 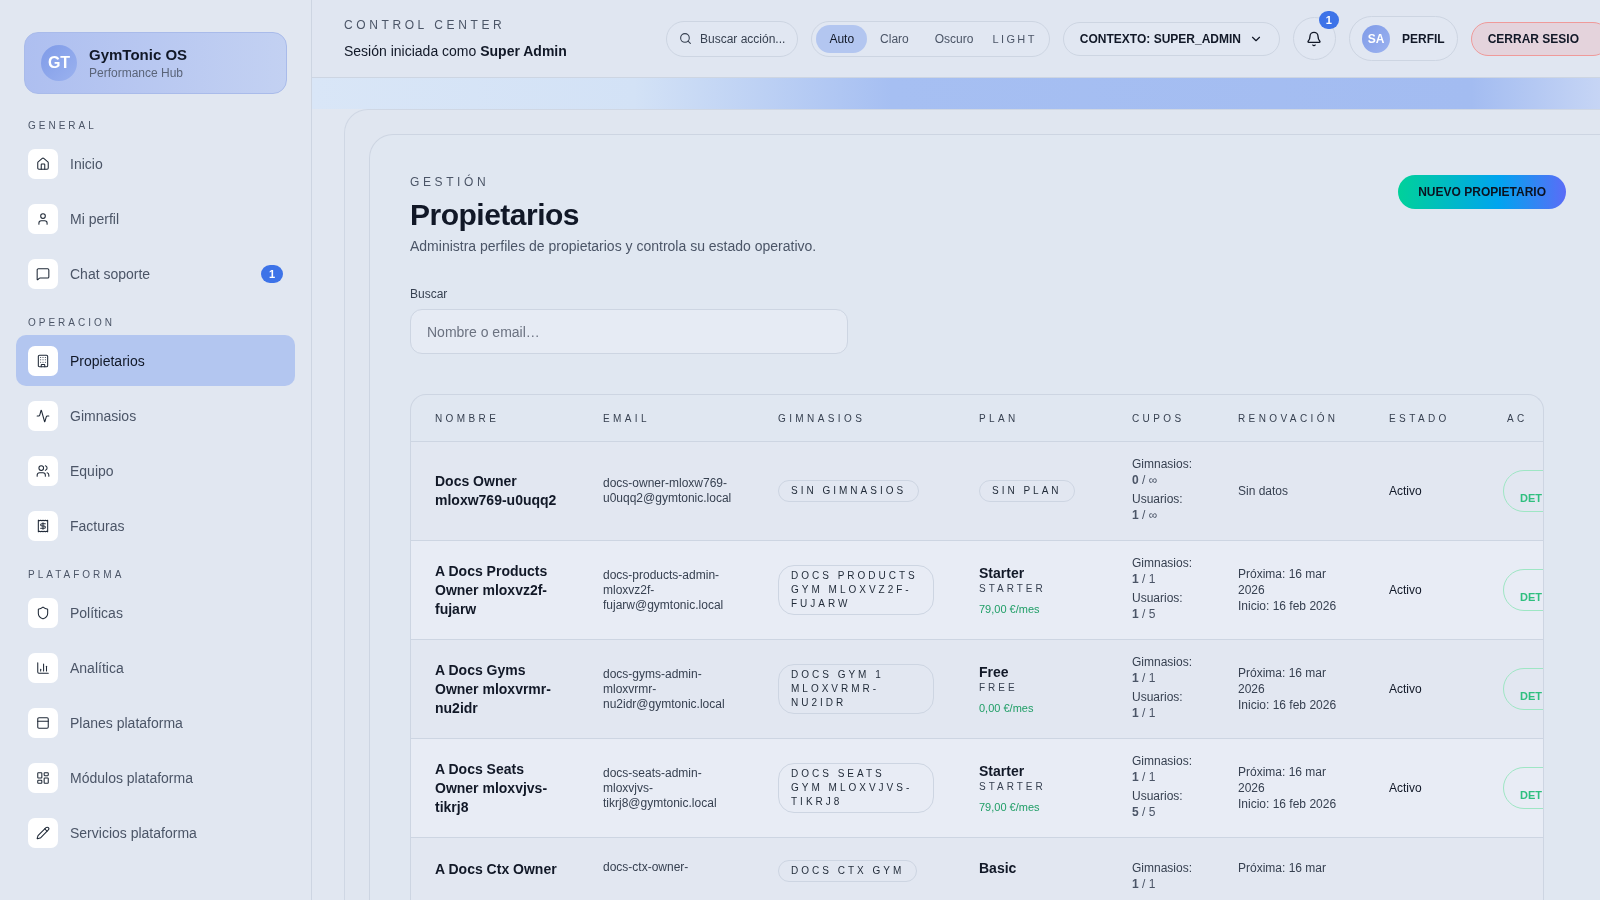 I want to click on section-title: OPERACION, so click(x=72, y=322).